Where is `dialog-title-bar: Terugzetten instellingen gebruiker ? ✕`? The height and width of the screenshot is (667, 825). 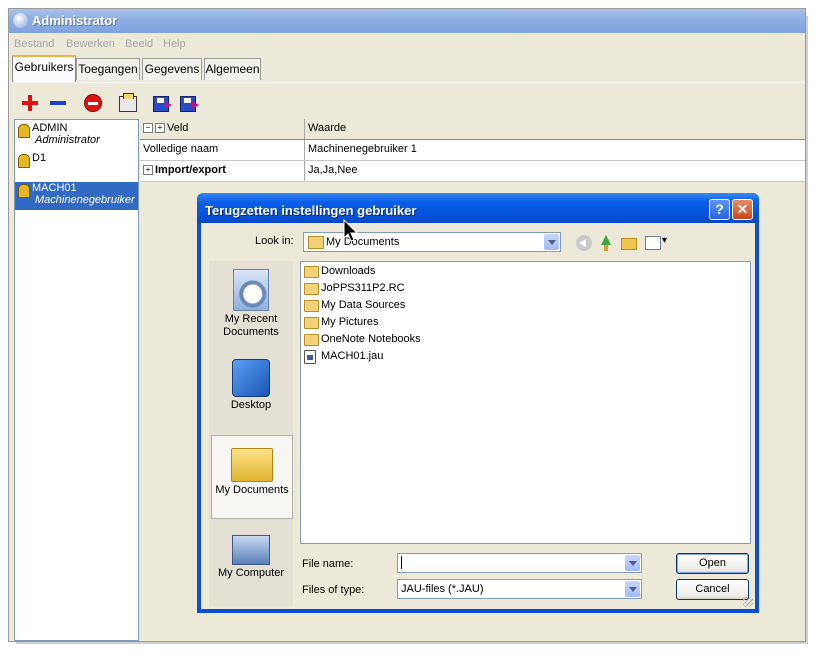
dialog-title-bar: Terugzetten instellingen gebruiker ? ✕ is located at coordinates (478, 208).